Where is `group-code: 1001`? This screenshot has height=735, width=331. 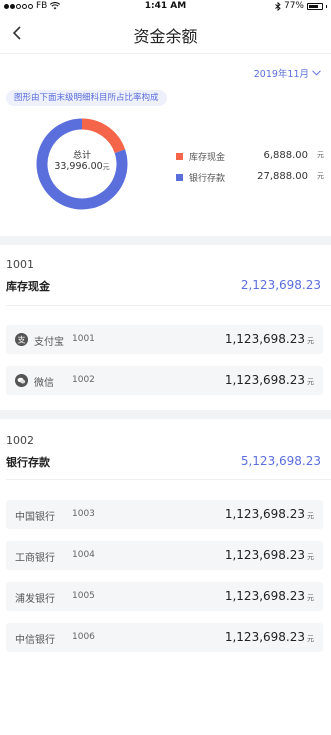
group-code: 1001 is located at coordinates (20, 264).